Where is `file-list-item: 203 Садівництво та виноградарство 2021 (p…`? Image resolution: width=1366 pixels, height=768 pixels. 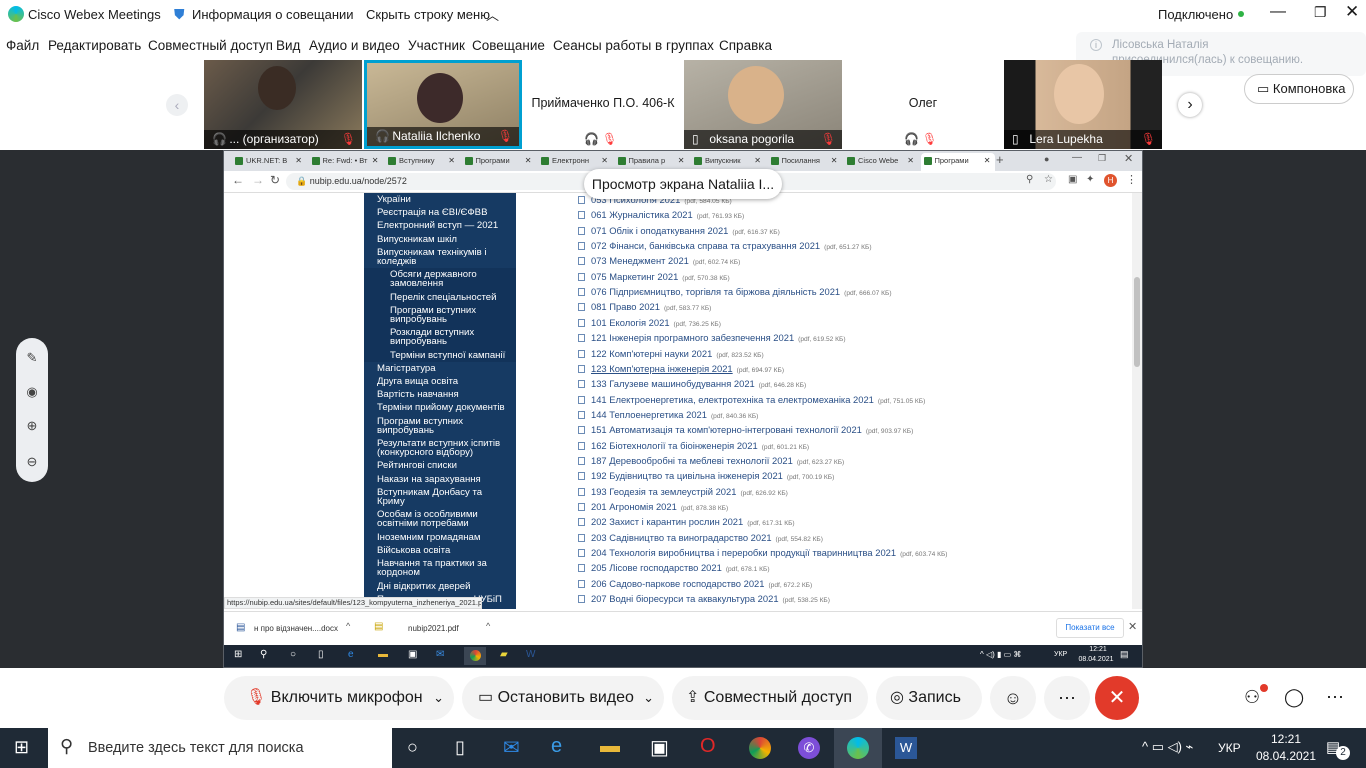
file-list-item: 203 Садівництво та виноградарство 2021 (p… is located at coordinates (700, 539).